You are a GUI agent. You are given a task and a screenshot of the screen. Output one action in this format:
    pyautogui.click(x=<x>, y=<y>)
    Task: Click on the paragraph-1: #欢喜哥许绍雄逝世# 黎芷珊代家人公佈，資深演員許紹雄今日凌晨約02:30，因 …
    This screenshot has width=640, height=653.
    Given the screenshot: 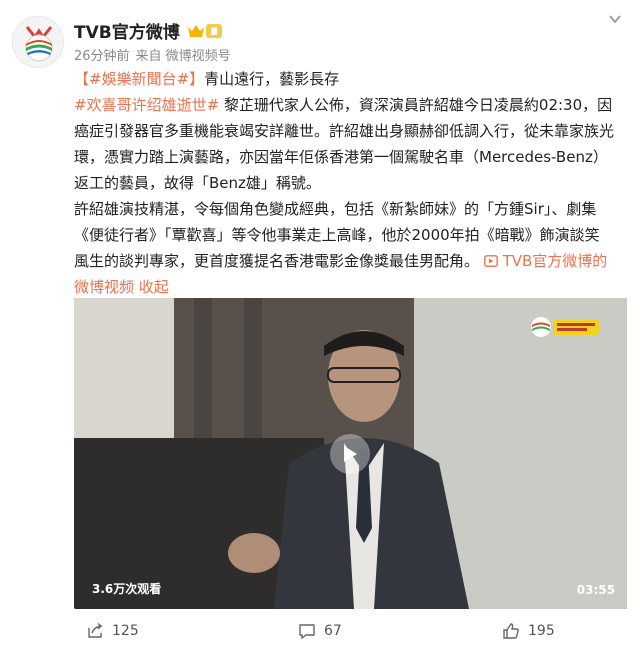 What is the action you would take?
    pyautogui.click(x=349, y=144)
    